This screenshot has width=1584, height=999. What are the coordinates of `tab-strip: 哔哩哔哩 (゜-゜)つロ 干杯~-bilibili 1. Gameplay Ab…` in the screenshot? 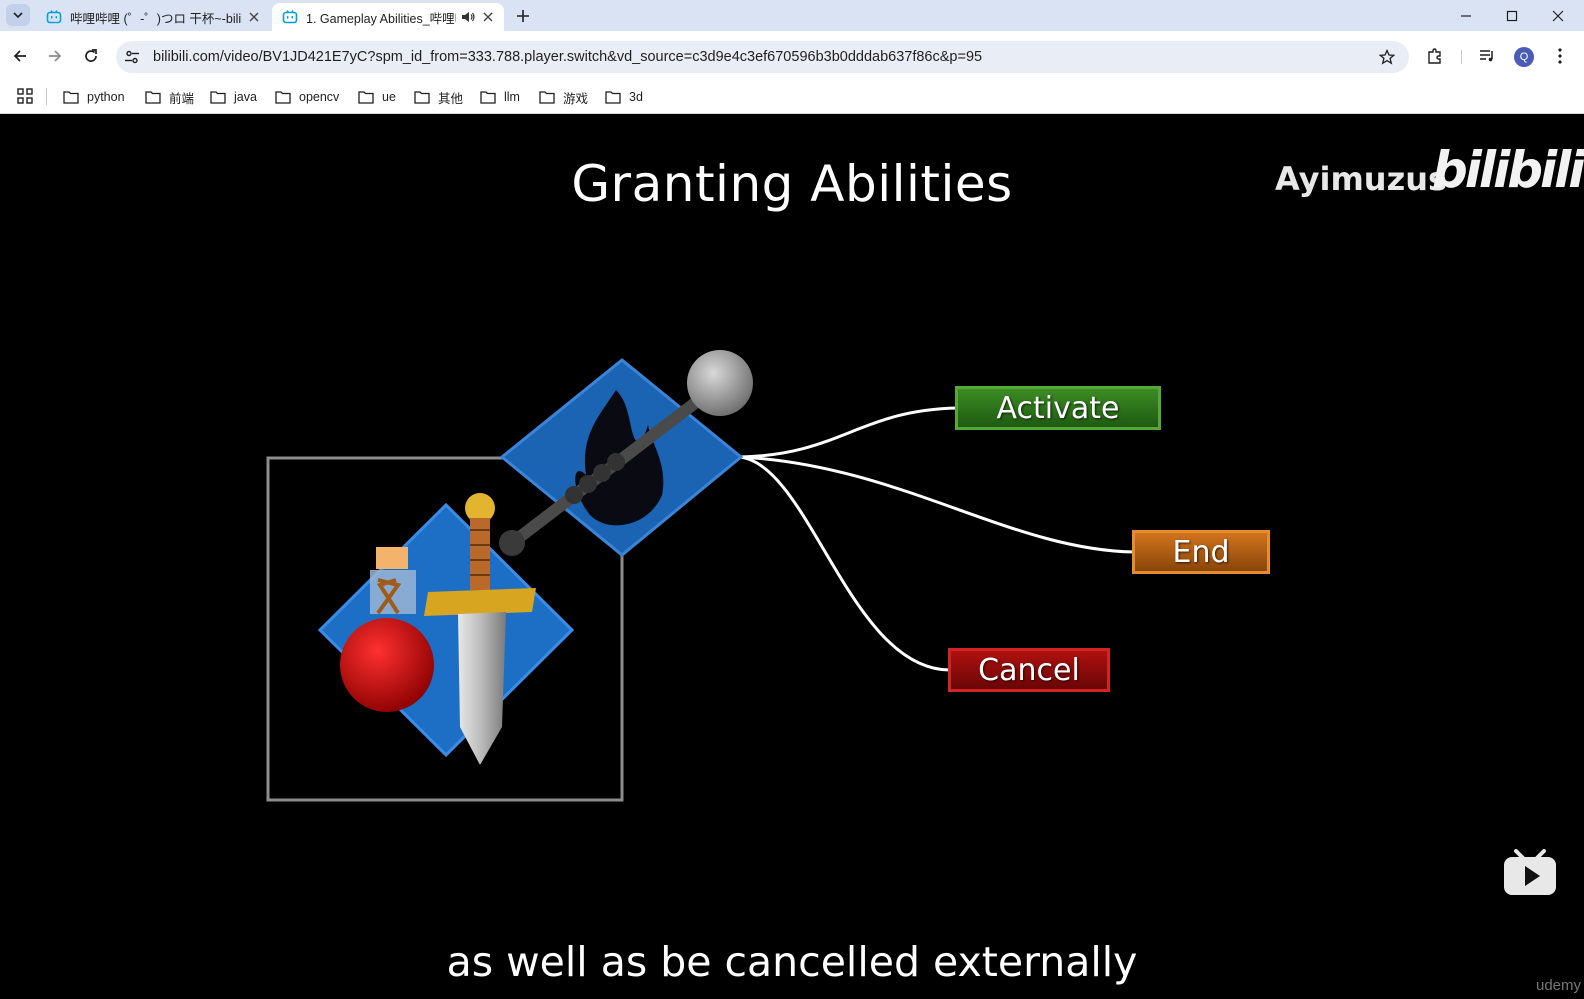 It's located at (792, 15).